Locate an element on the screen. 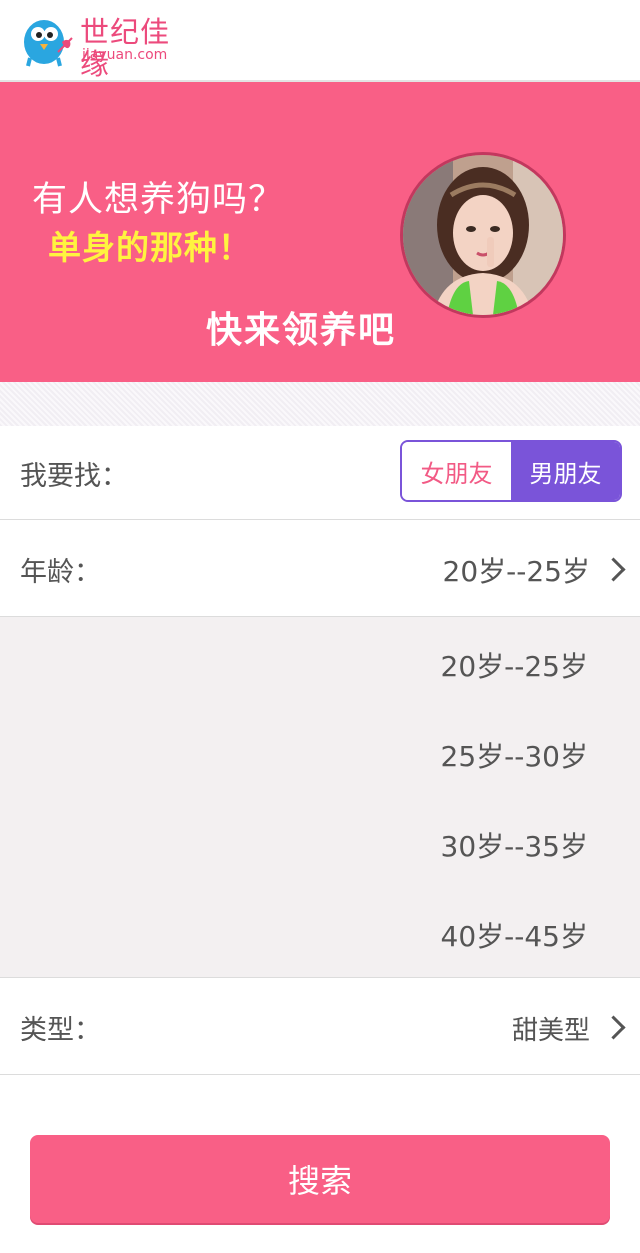 This screenshot has width=640, height=1253. banner-headline: 有人想养狗吗？ is located at coordinates (158, 200).